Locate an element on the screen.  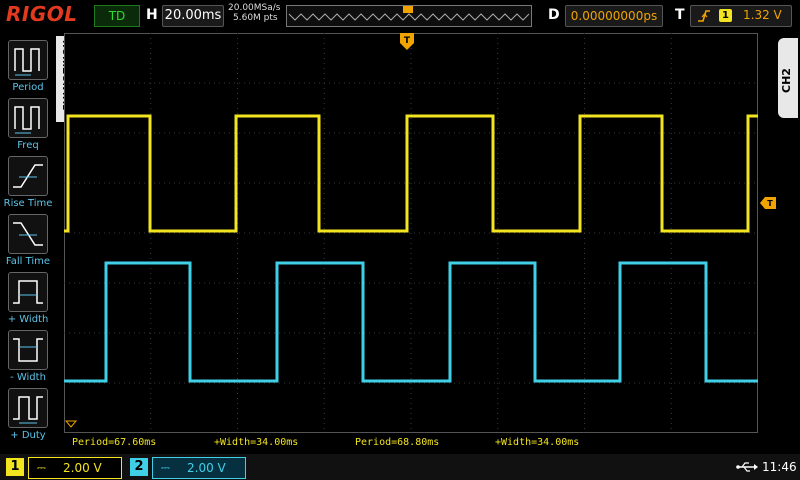
period-button is located at coordinates (28, 60).